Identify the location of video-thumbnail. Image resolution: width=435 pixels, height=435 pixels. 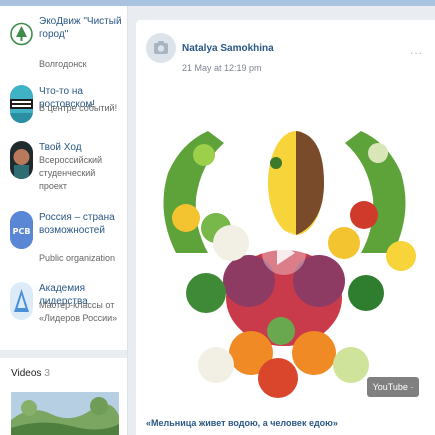
(65, 413).